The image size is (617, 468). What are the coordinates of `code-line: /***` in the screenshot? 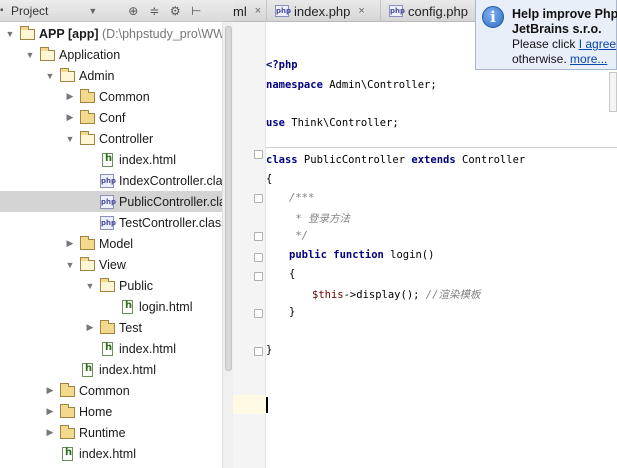 It's located at (301, 198).